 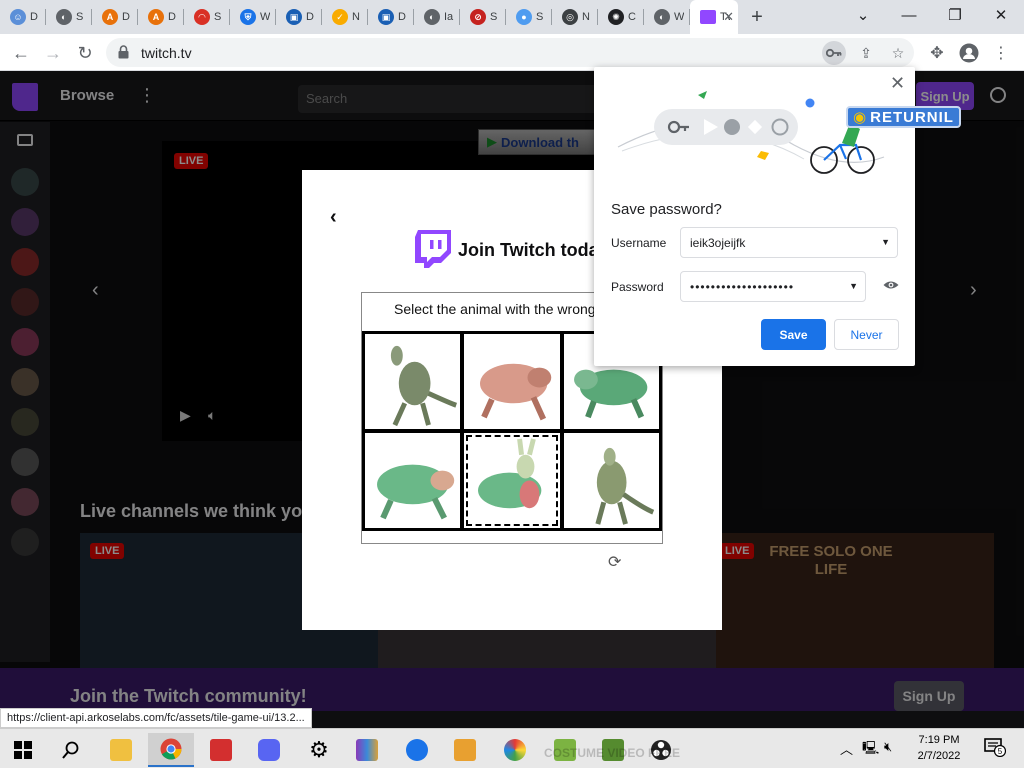 I want to click on search-icon, so click(x=71, y=750).